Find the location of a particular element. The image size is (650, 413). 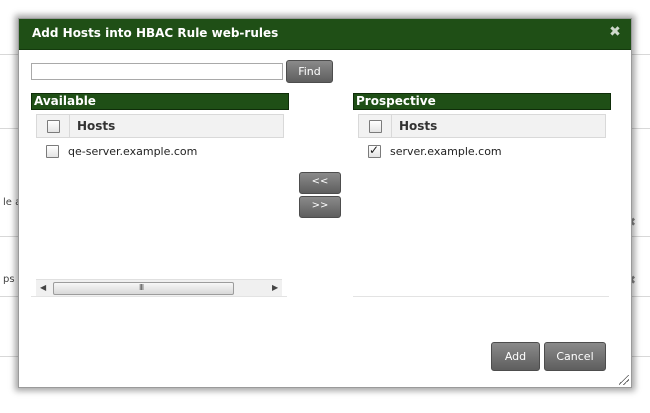

close-icon: ✖ is located at coordinates (615, 32).